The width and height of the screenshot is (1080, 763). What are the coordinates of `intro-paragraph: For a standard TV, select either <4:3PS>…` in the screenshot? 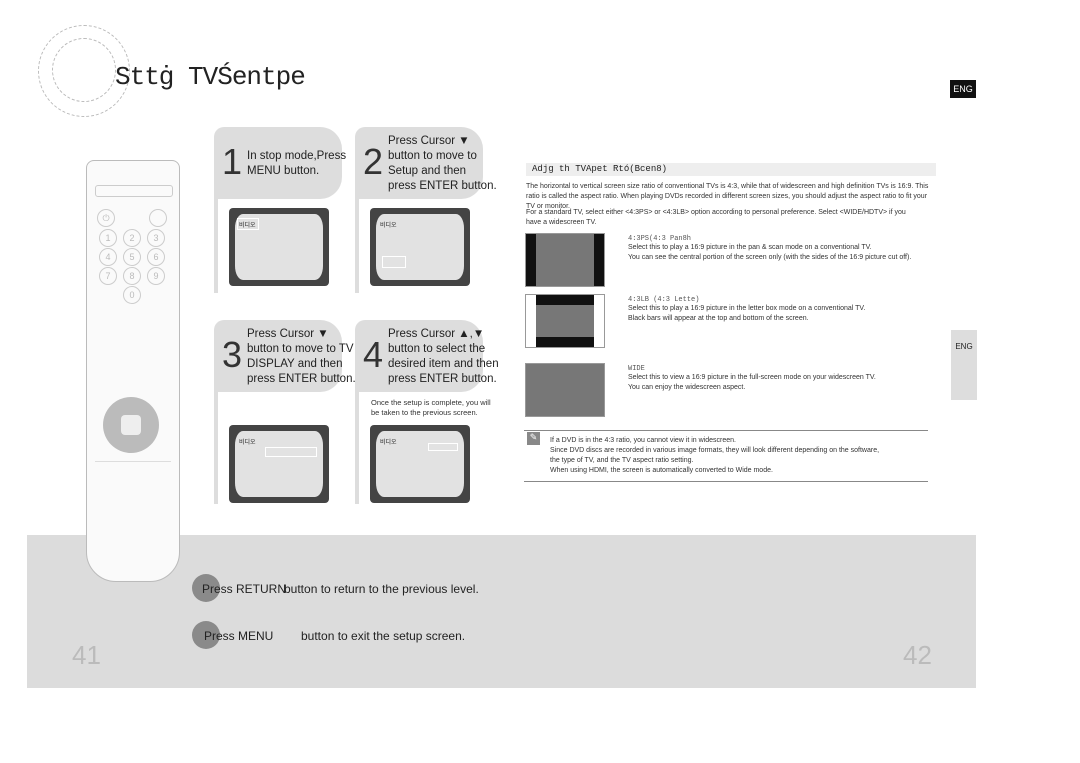 It's located at (716, 217).